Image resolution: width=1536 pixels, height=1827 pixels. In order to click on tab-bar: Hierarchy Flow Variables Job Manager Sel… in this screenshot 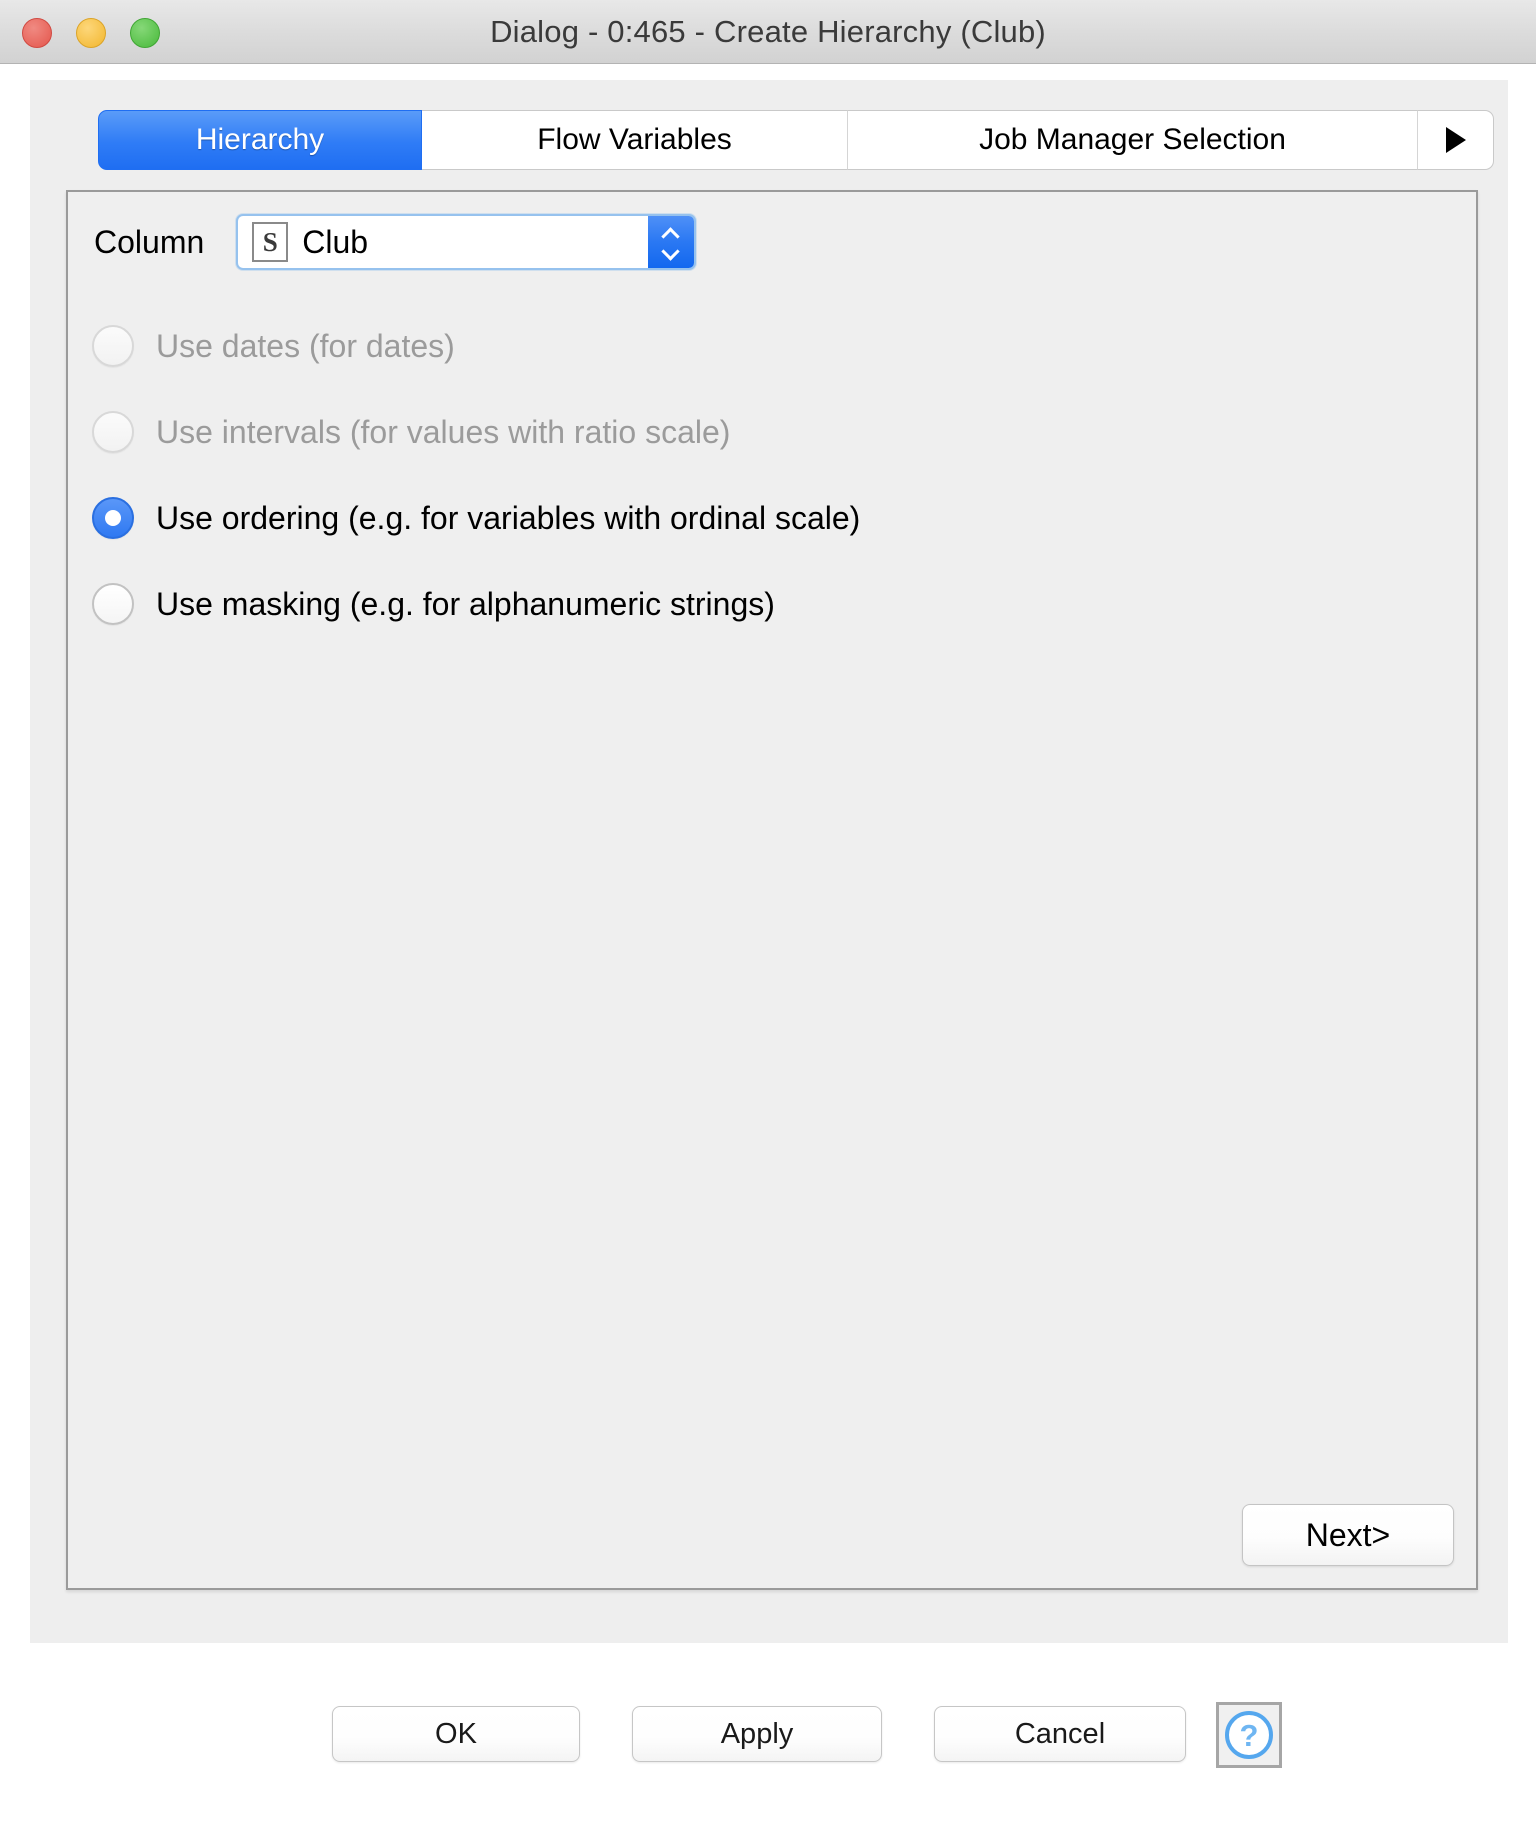, I will do `click(796, 140)`.